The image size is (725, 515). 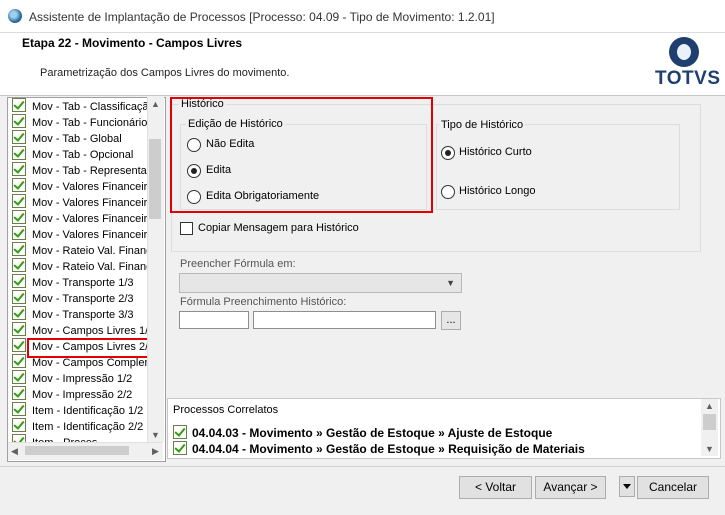 I want to click on step-list-item-label: Mov - Campos Compleme, so click(x=89, y=363).